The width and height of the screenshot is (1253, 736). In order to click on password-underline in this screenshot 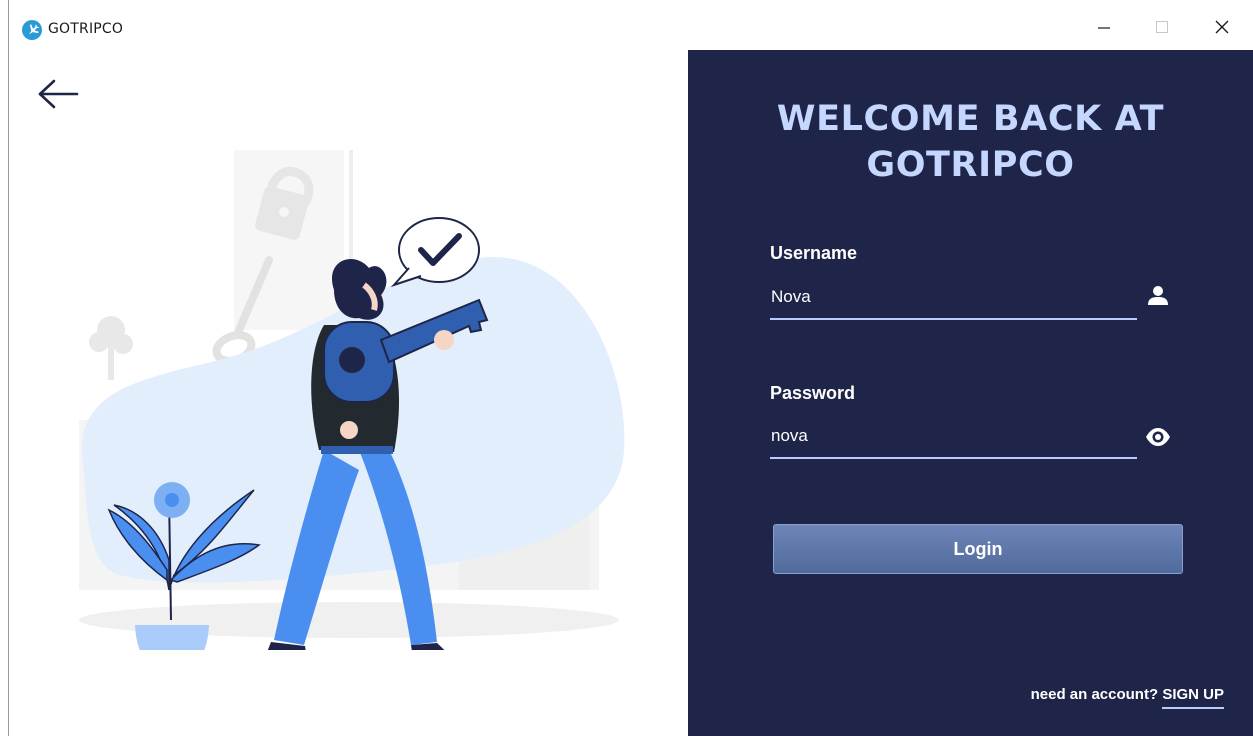, I will do `click(953, 458)`.